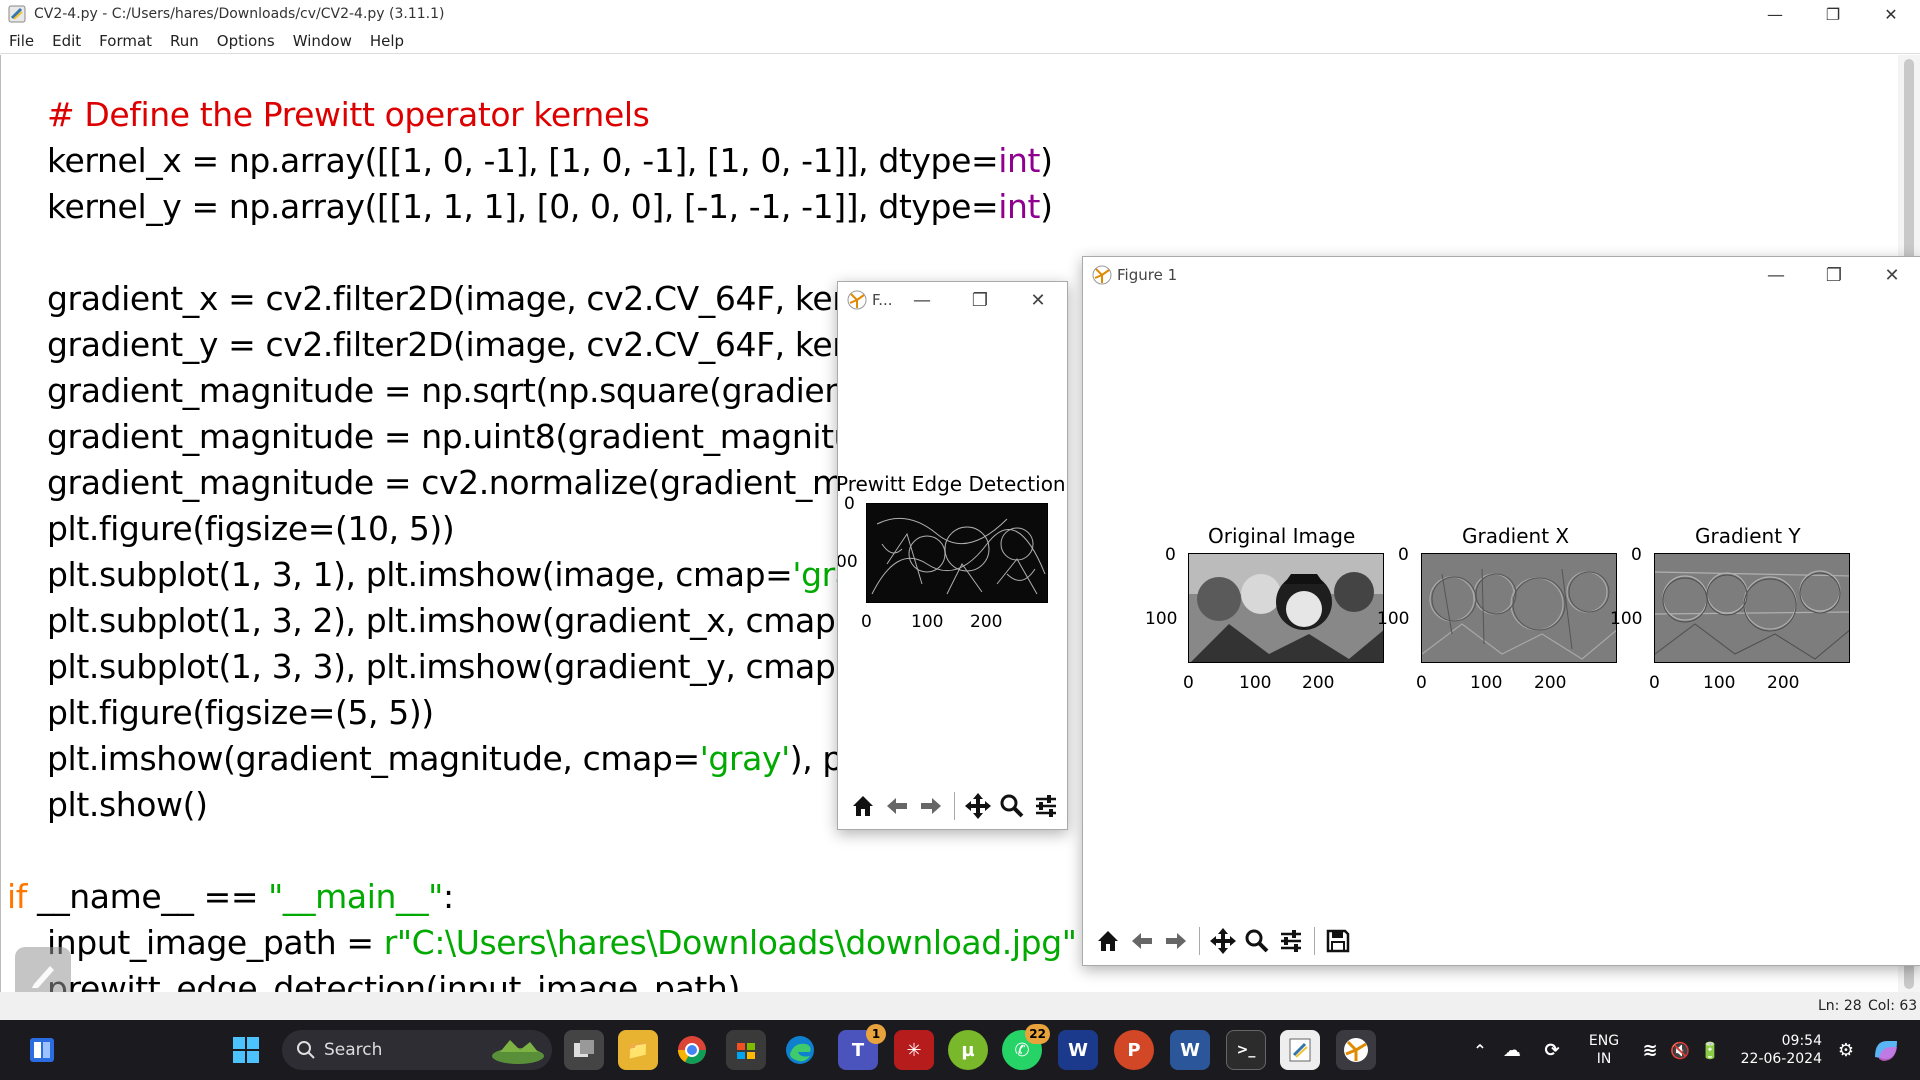 Image resolution: width=1920 pixels, height=1080 pixels. I want to click on menu-file: File, so click(21, 41).